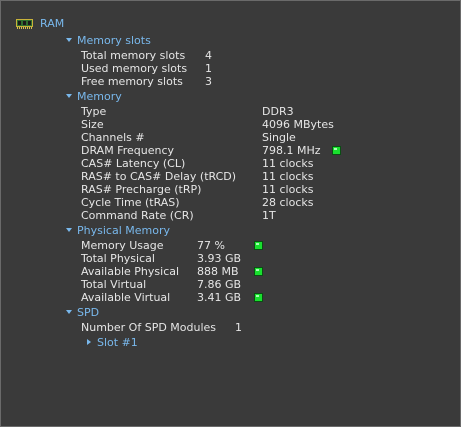 The width and height of the screenshot is (461, 427). I want to click on tree-node-ram: RAM, so click(52, 23).